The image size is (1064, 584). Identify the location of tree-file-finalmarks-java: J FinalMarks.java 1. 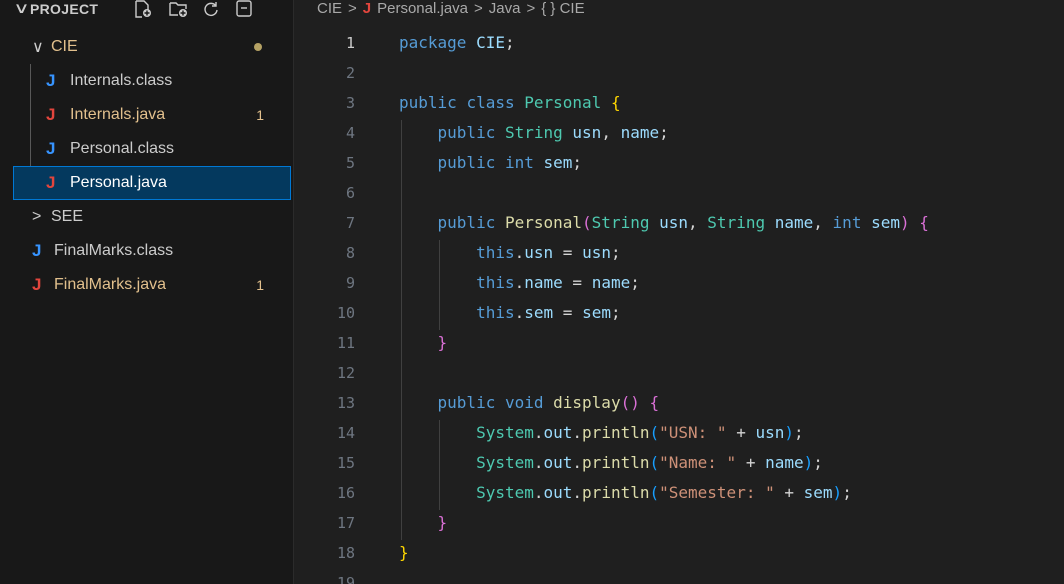
(147, 285).